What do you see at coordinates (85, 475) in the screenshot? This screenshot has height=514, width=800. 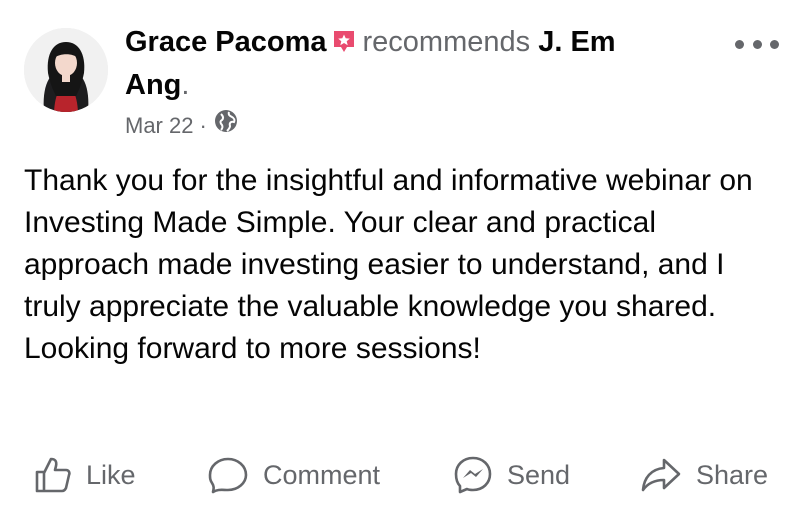 I see `like-button: Like` at bounding box center [85, 475].